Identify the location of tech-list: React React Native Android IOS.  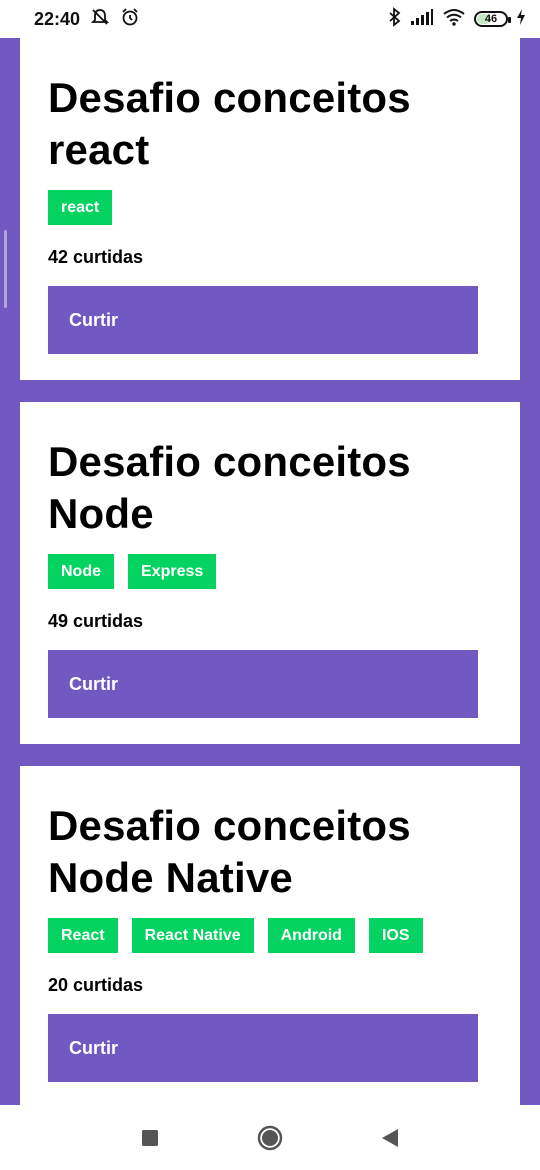
(270, 935).